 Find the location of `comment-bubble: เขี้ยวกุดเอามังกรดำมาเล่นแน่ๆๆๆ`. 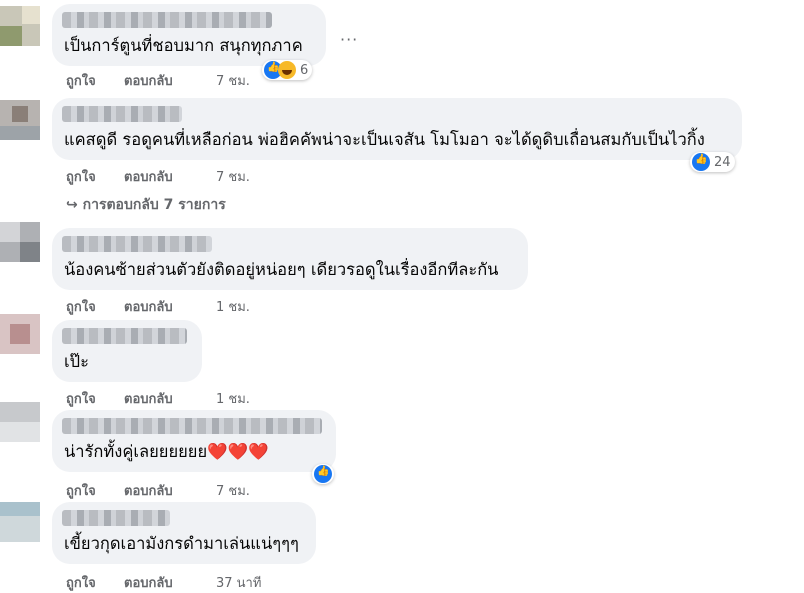

comment-bubble: เขี้ยวกุดเอามังกรดำมาเล่นแน่ๆๆๆ is located at coordinates (184, 533).